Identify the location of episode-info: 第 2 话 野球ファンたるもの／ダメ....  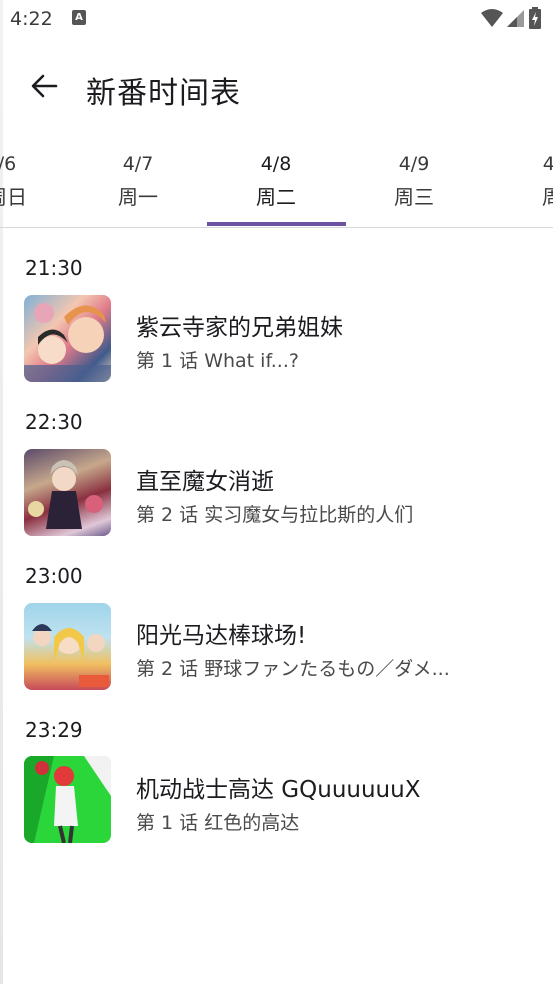
(293, 669).